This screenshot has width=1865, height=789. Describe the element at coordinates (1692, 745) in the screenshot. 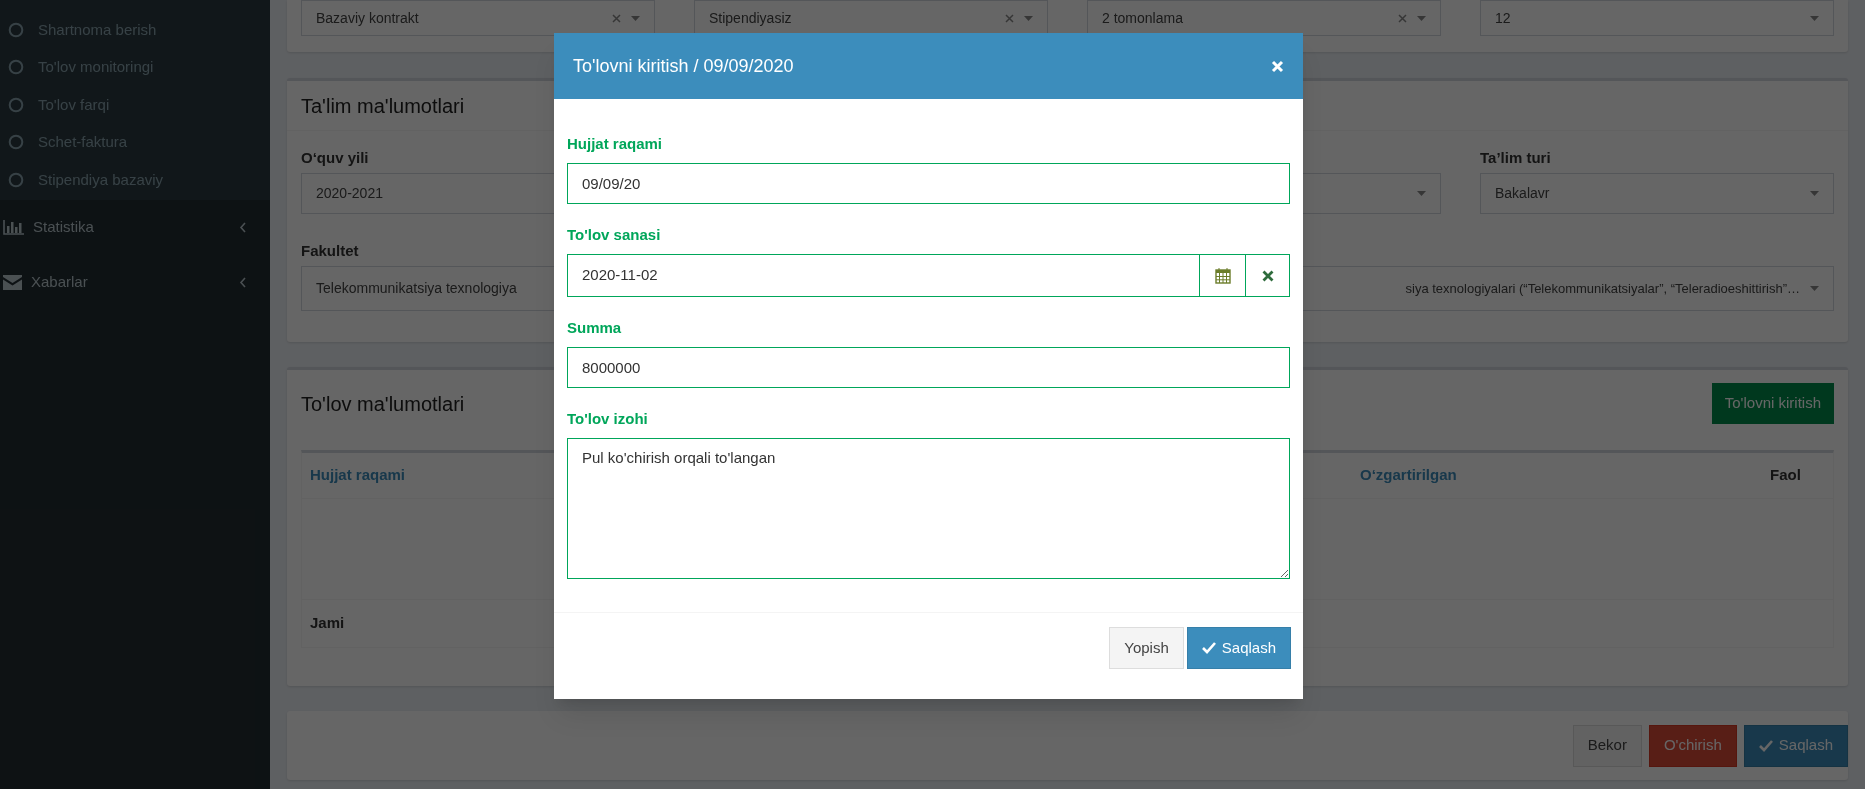

I see `delete-button: O'chirish` at that location.